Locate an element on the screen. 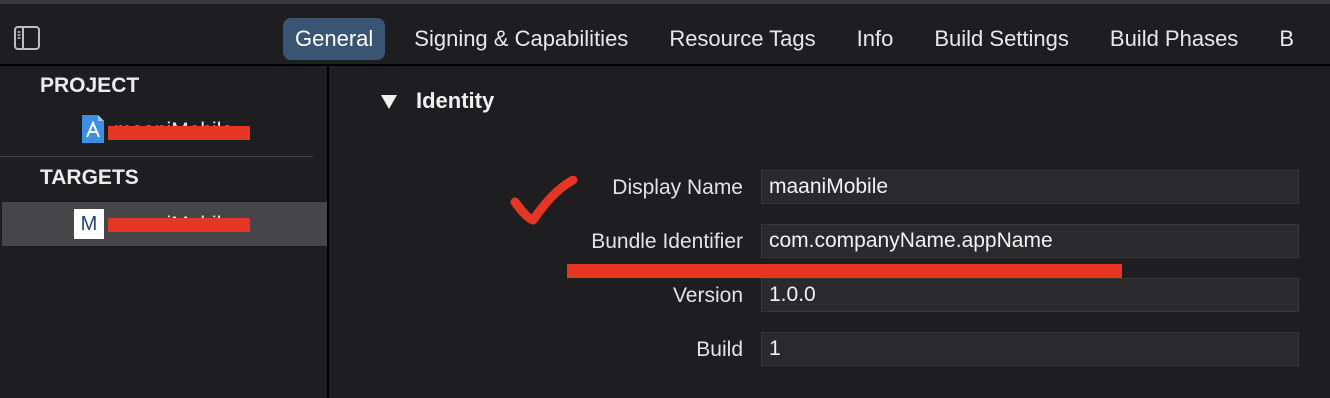  sidebar-item-target: M maaniMobile is located at coordinates (164, 224).